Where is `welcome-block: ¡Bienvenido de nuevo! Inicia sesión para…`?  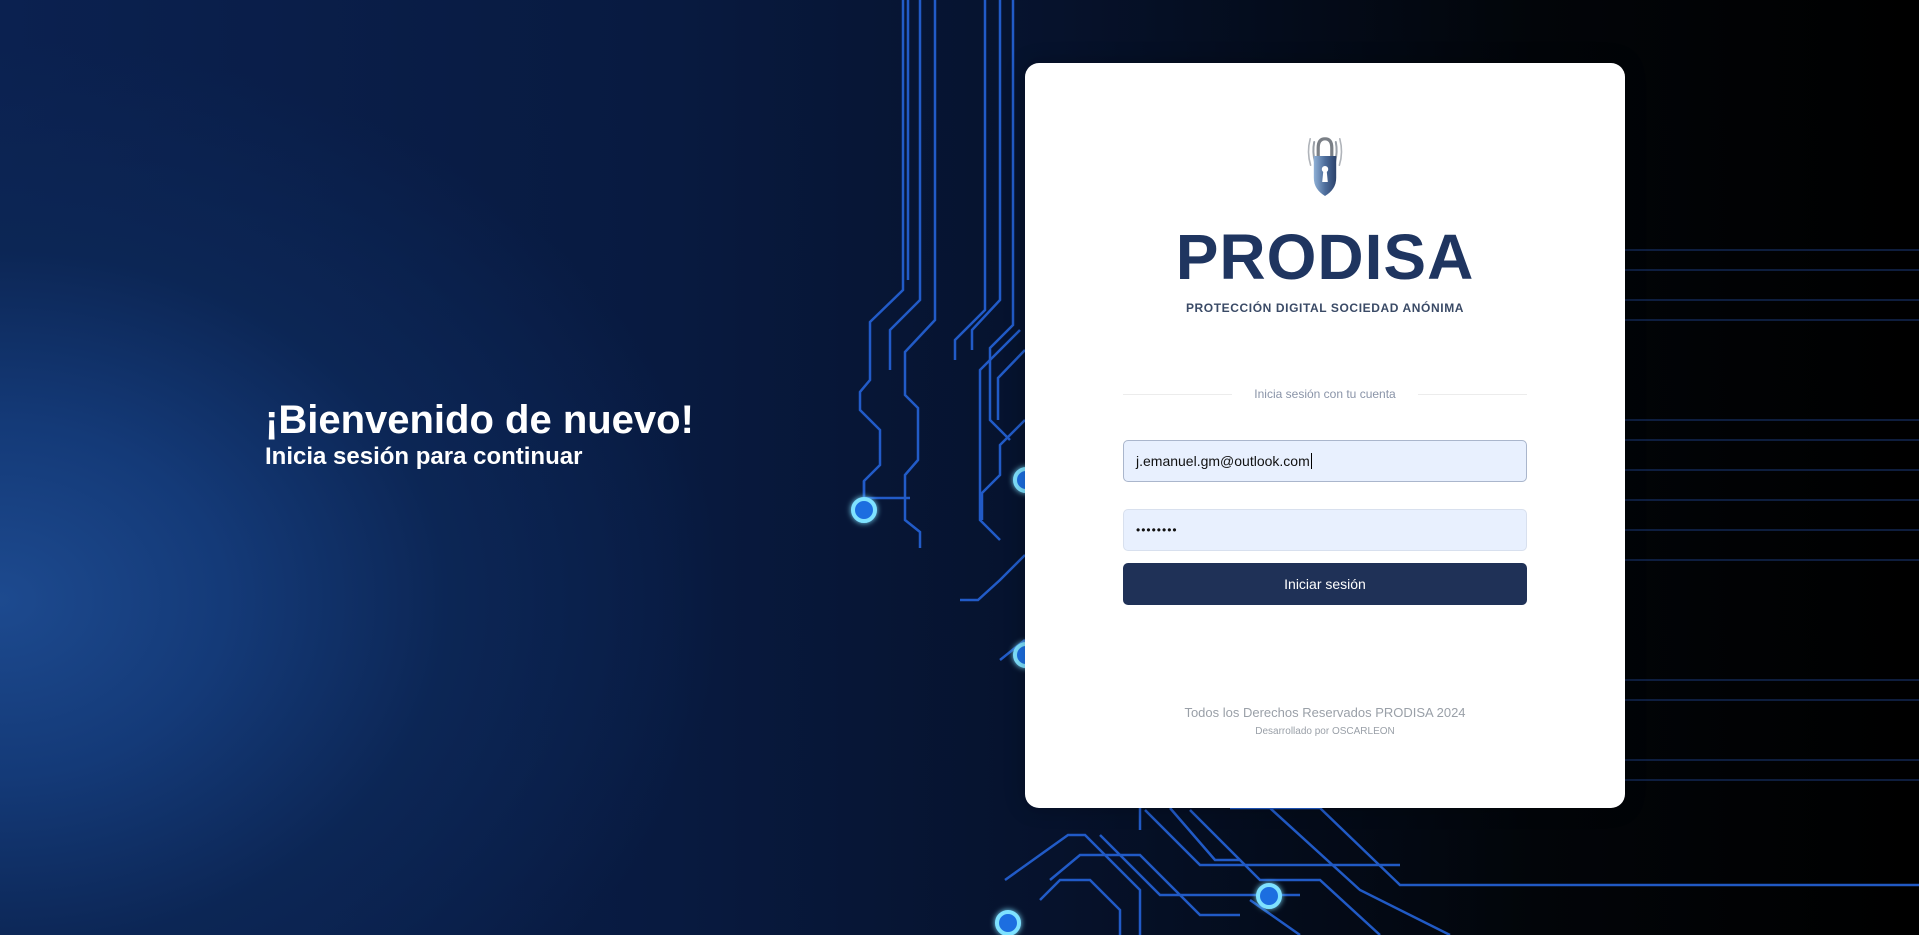
welcome-block: ¡Bienvenido de nuevo! Inicia sesión para… is located at coordinates (479, 434).